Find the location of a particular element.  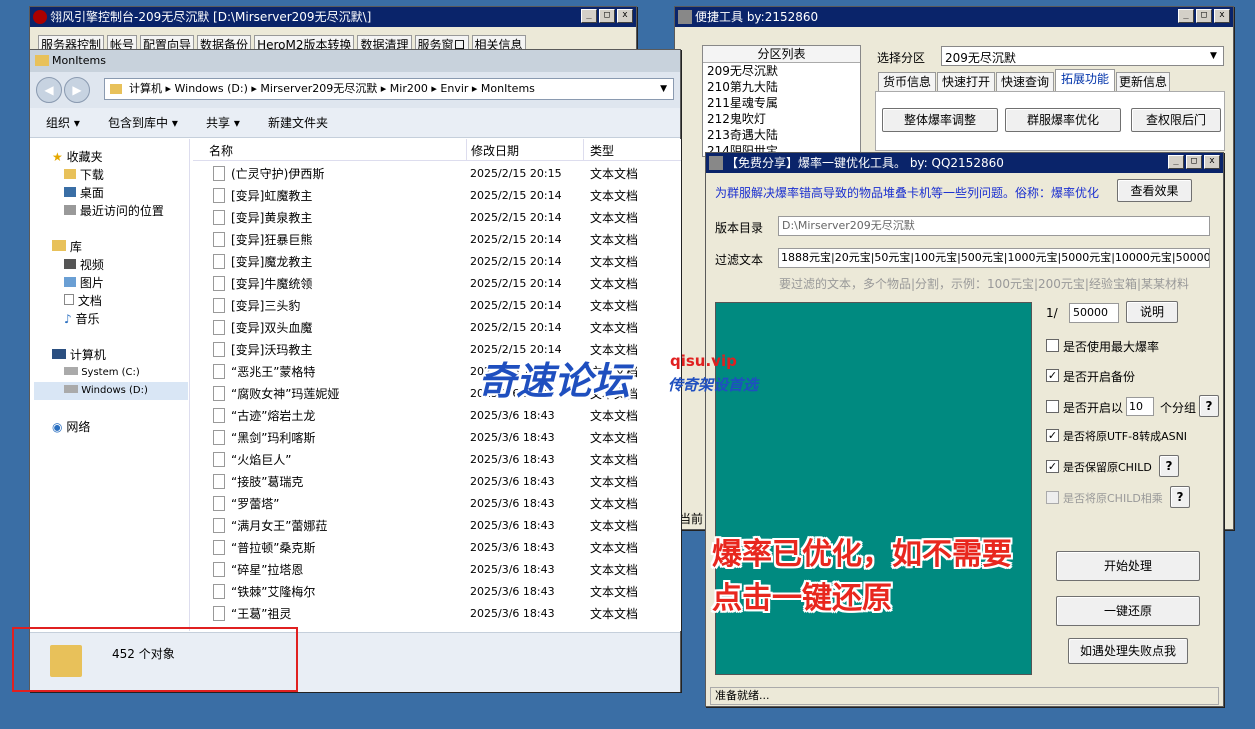

file-row: [变异]魔龙教主 2025/2/15 20:14 文本文档 is located at coordinates (437, 262).